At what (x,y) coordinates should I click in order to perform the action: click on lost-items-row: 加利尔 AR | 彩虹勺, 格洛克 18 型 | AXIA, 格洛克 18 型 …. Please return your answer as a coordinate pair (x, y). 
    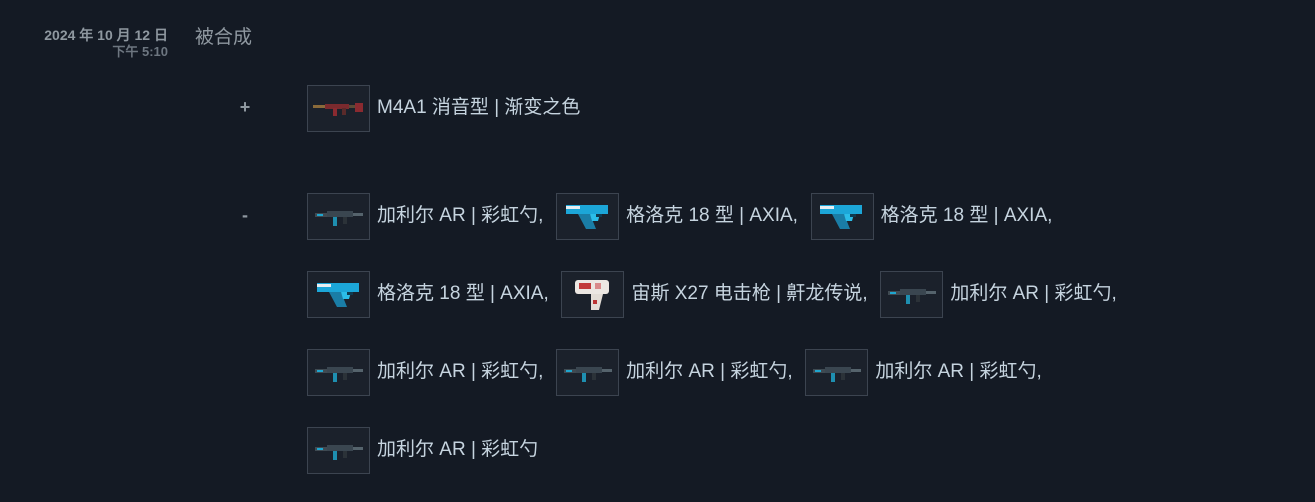
    Looking at the image, I should click on (683, 216).